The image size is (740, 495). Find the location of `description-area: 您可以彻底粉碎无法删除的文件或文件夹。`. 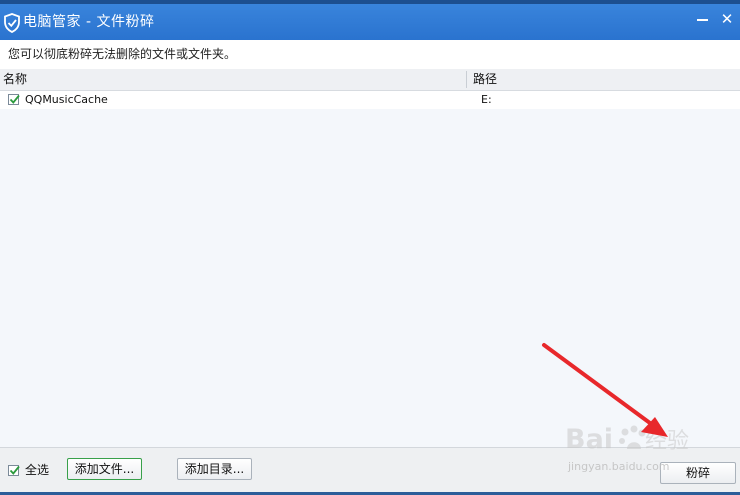

description-area: 您可以彻底粉碎无法删除的文件或文件夹。 is located at coordinates (370, 55).